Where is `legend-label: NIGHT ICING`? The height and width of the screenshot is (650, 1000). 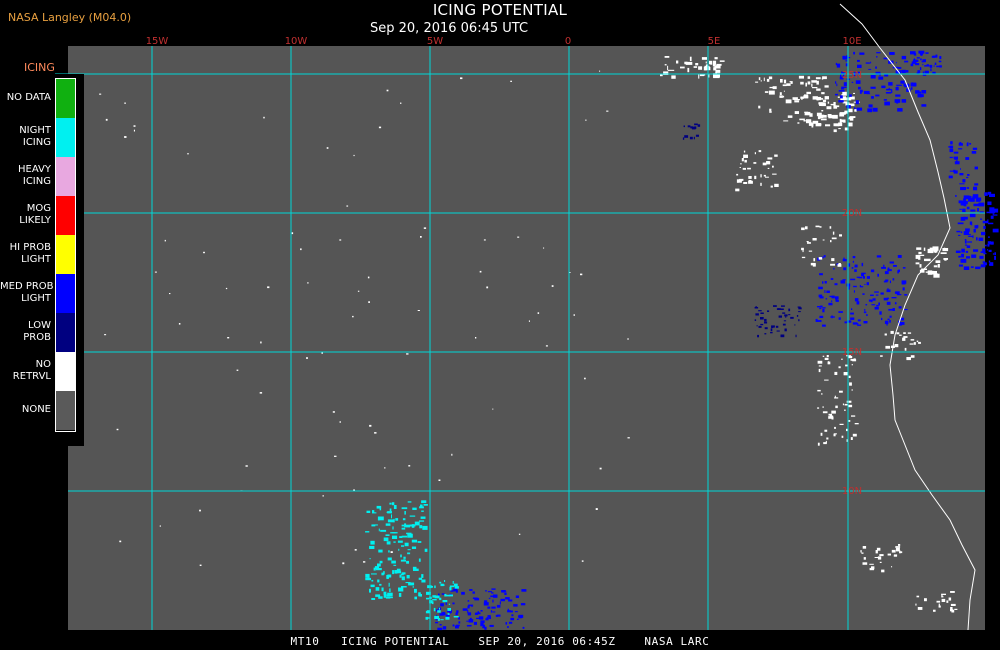 legend-label: NIGHT ICING is located at coordinates (35, 136).